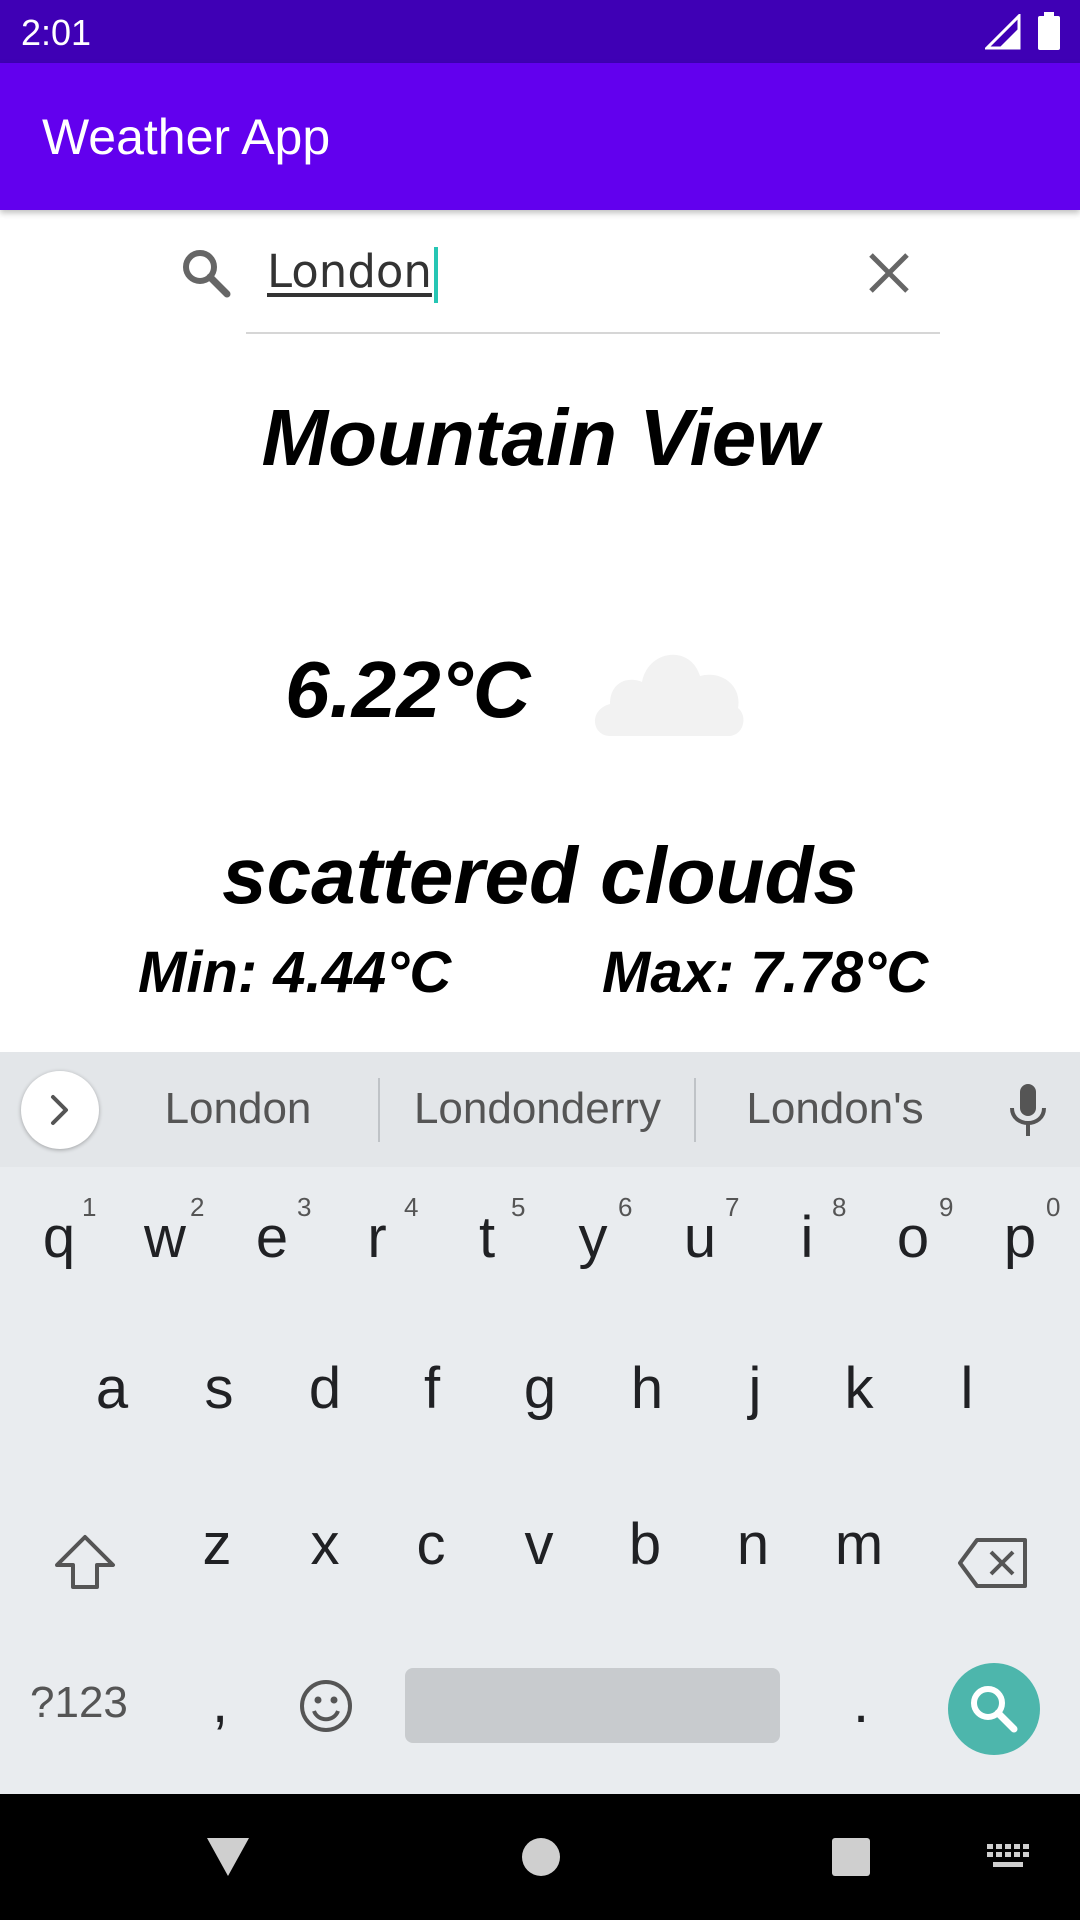  What do you see at coordinates (539, 1544) in the screenshot?
I see `key-v: v` at bounding box center [539, 1544].